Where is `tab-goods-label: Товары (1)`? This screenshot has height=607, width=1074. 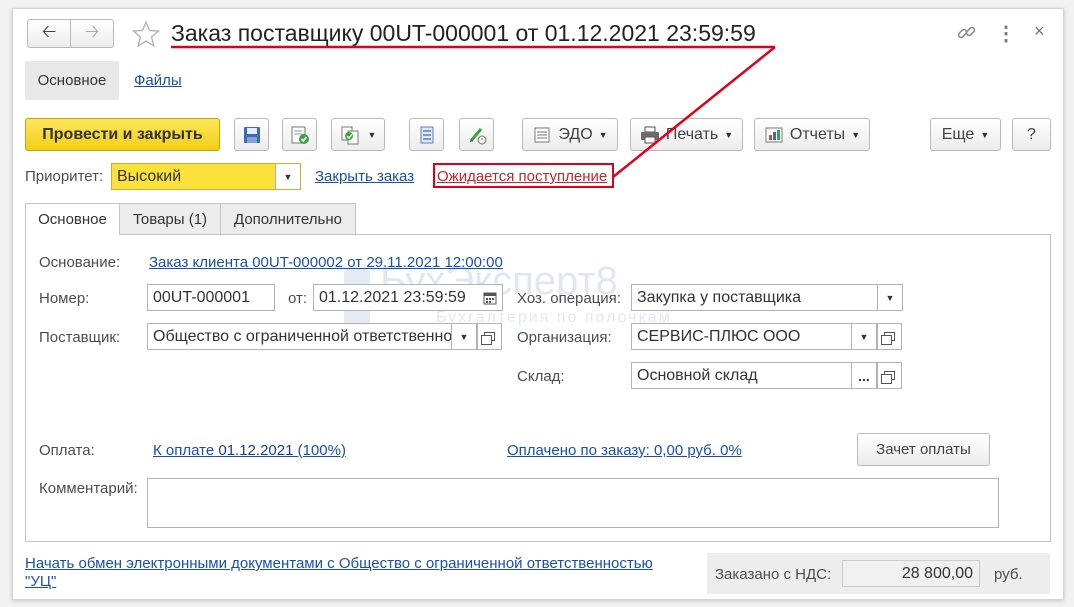 tab-goods-label: Товары (1) is located at coordinates (170, 219).